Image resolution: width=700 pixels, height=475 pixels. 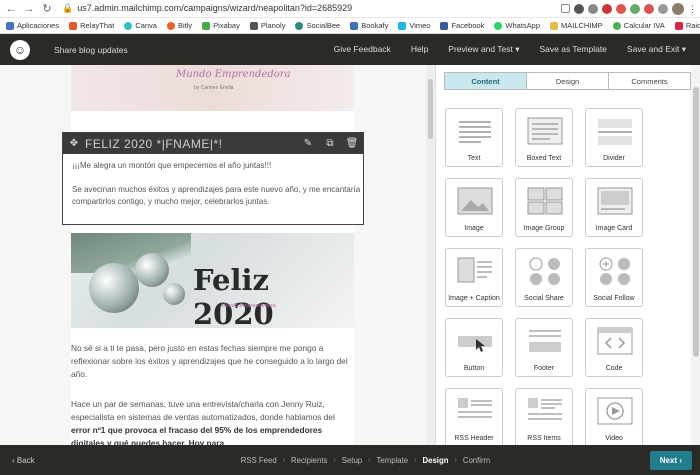 What do you see at coordinates (91, 25) in the screenshot?
I see `bookmark-relaythat: RelayThat` at bounding box center [91, 25].